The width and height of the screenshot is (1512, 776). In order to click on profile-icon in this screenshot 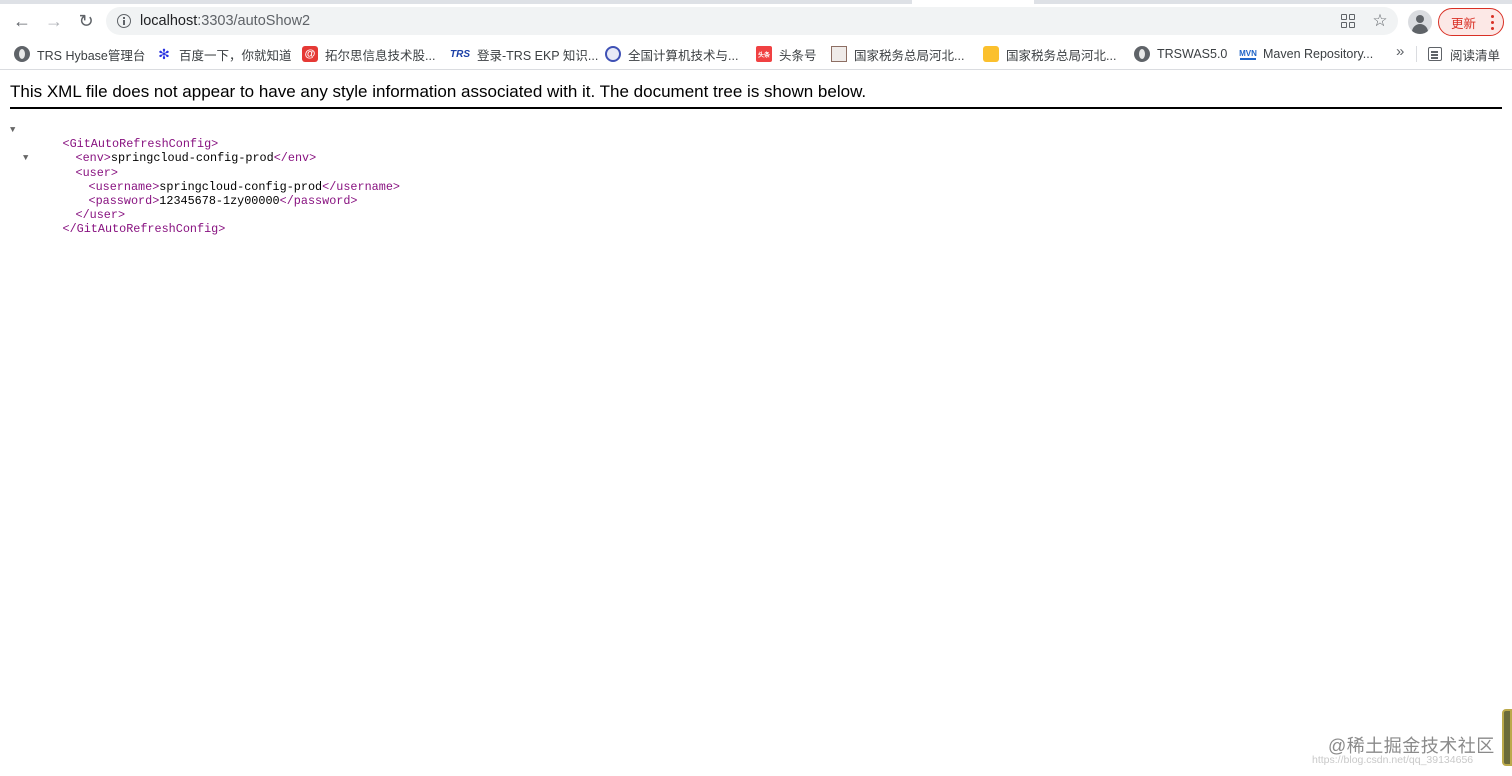, I will do `click(1420, 22)`.